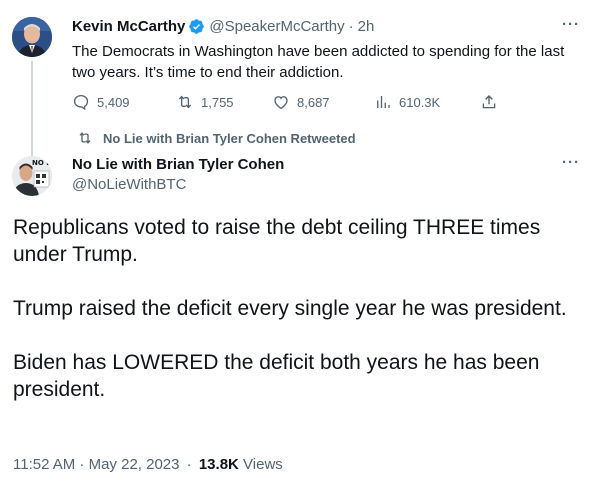  What do you see at coordinates (383, 102) in the screenshot?
I see `views-chart-icon` at bounding box center [383, 102].